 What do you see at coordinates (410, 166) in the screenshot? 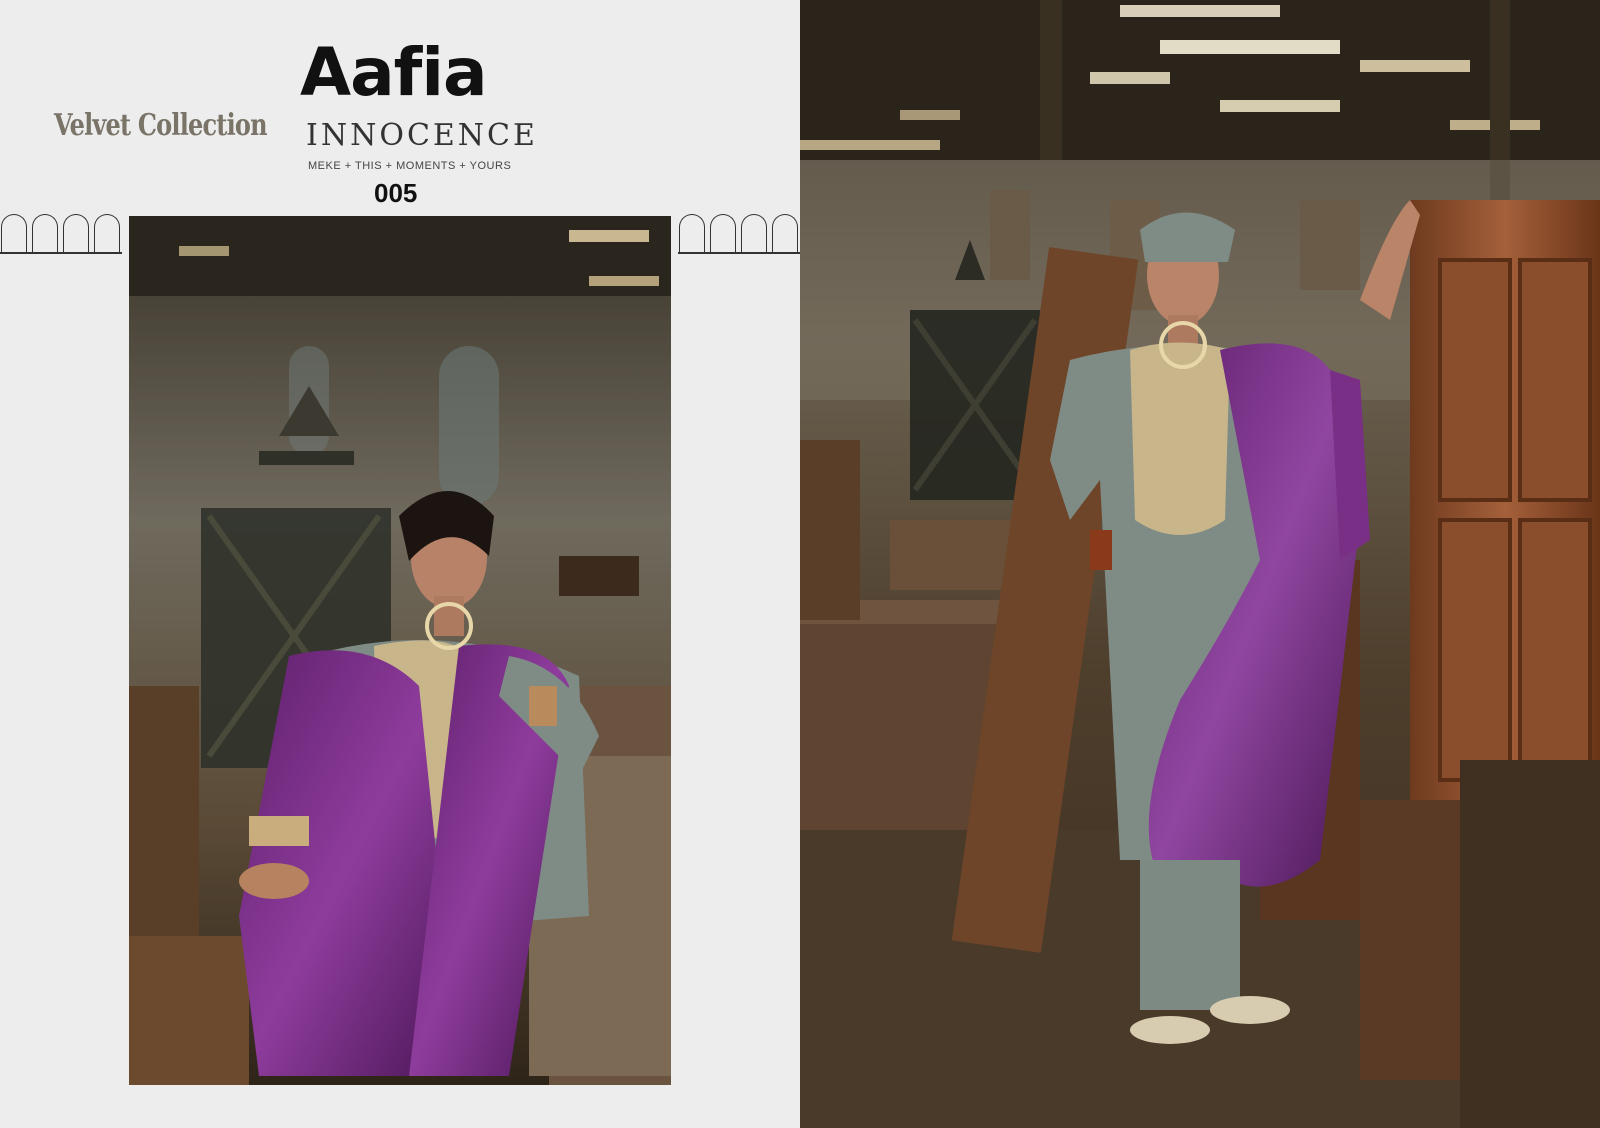
I see `tagline: MEKE + THIS + MOMENTS + YOURS` at bounding box center [410, 166].